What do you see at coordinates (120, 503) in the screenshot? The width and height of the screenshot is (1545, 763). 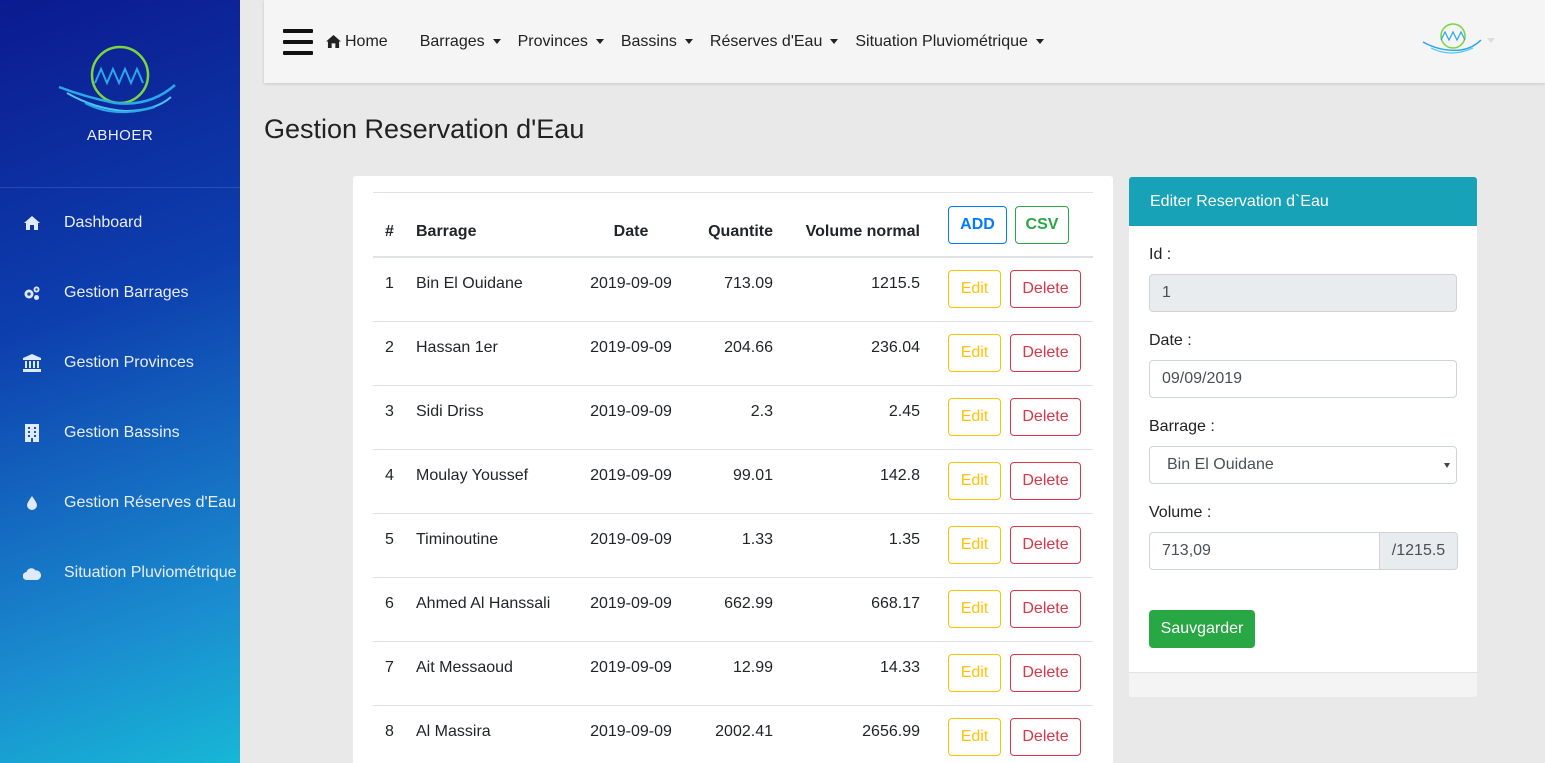 I see `sidebar-item-reserves: Gestion Réserves d'Eau` at bounding box center [120, 503].